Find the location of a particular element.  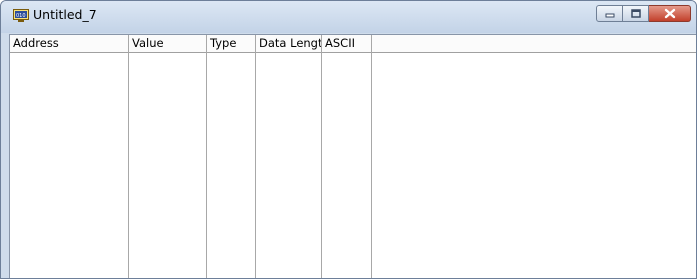

svg-text: 010 is located at coordinates (21, 16).